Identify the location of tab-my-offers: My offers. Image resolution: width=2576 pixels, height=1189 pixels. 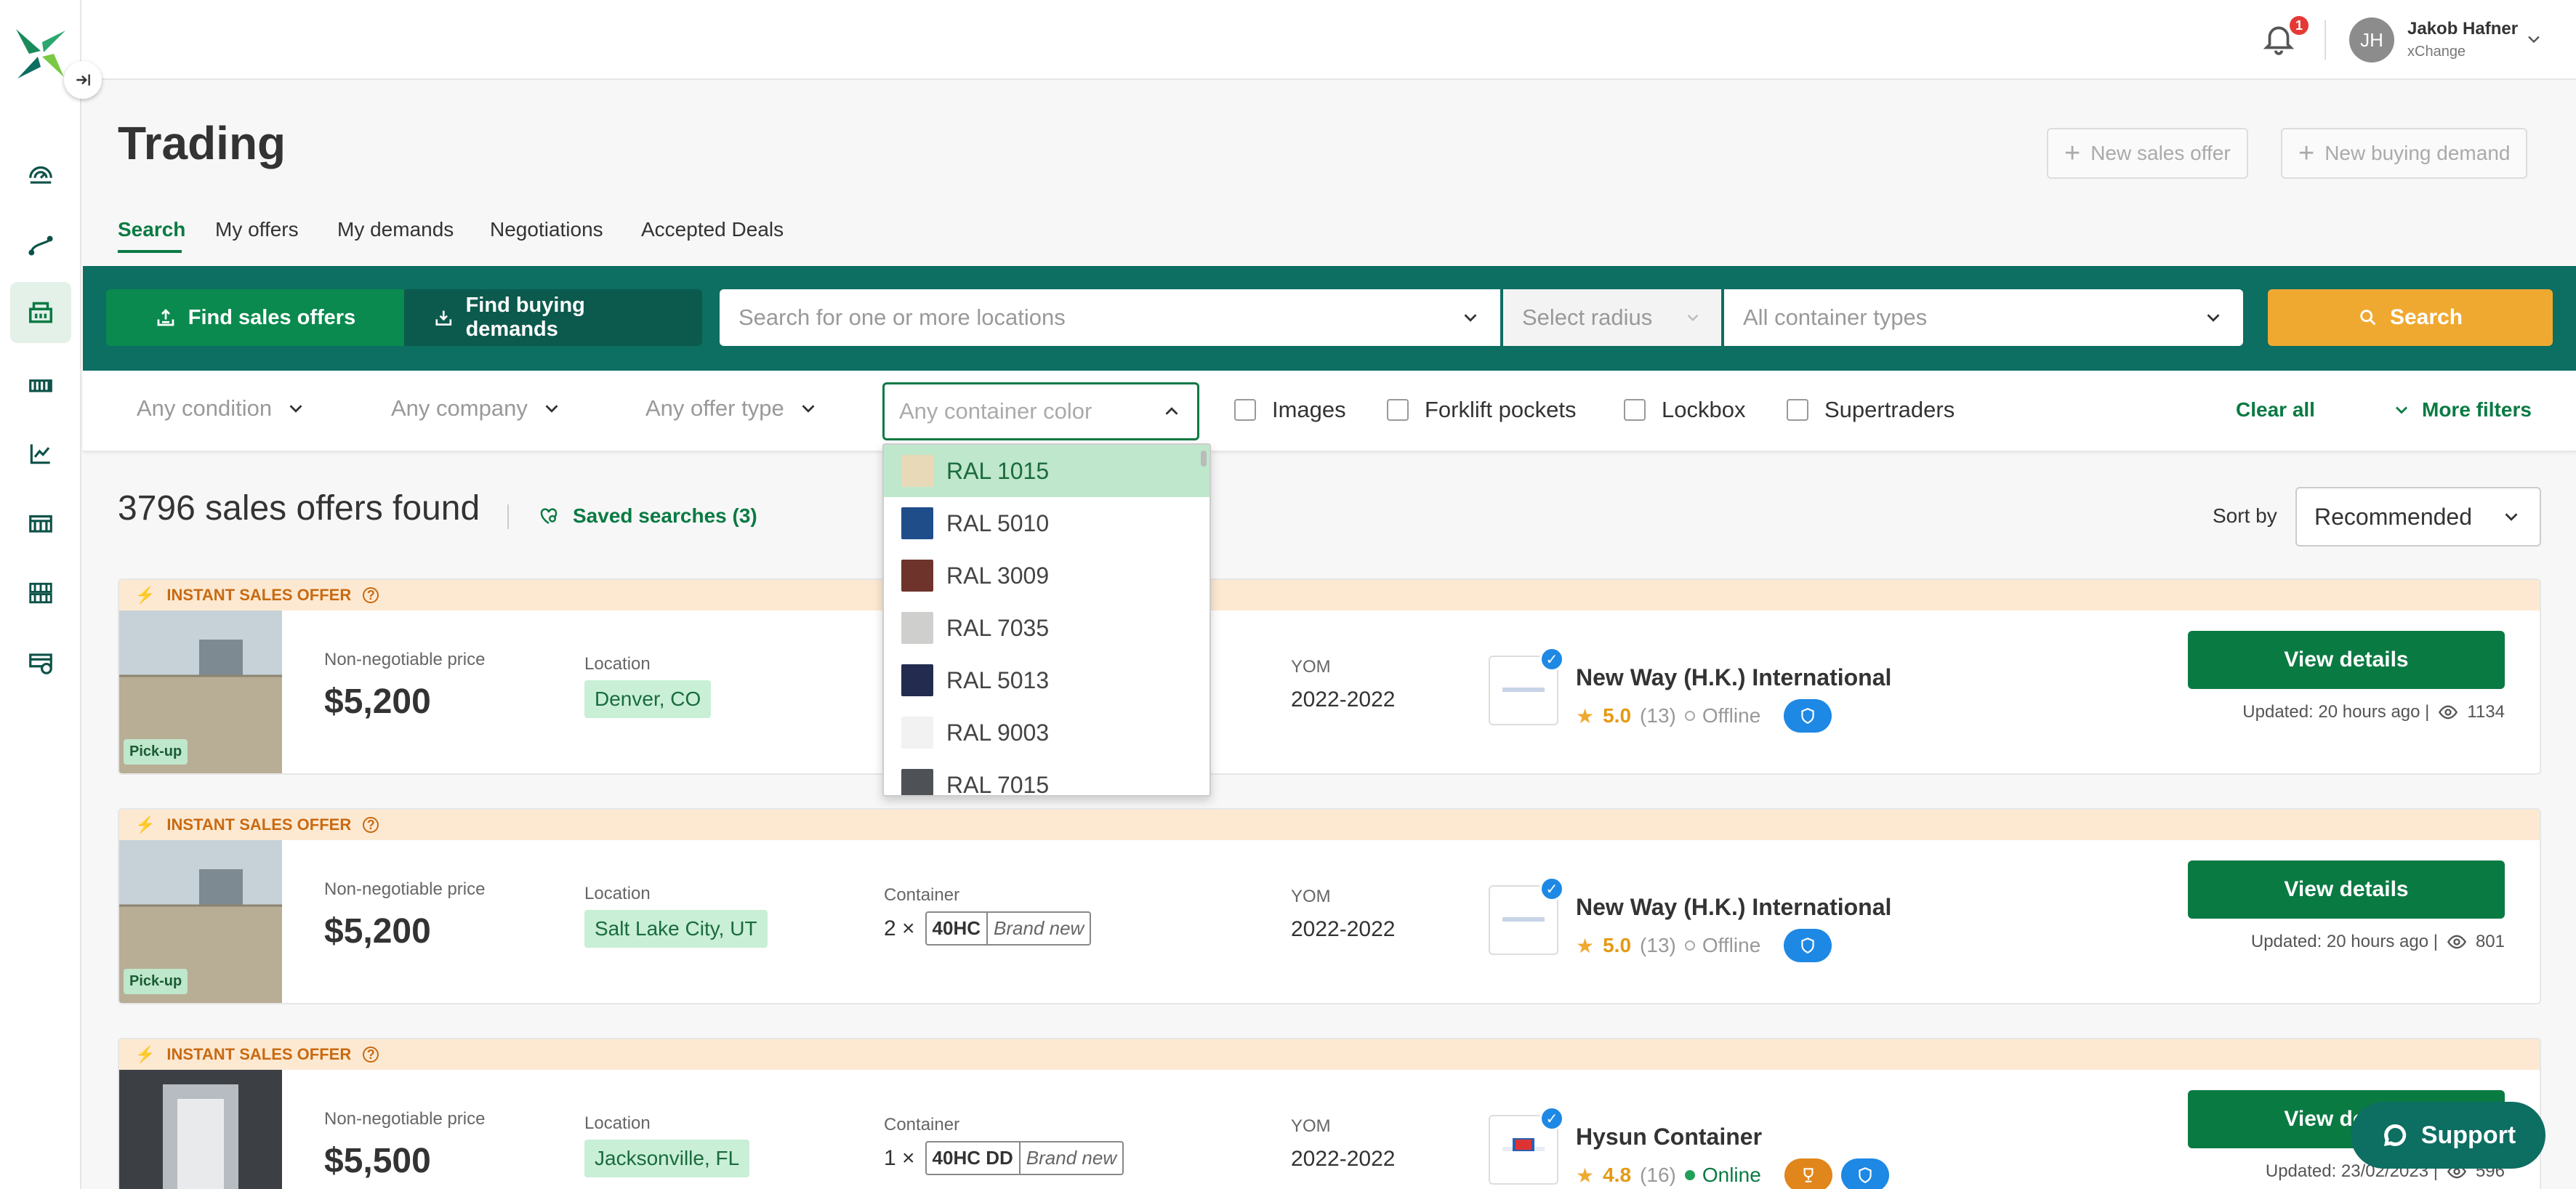
(257, 229).